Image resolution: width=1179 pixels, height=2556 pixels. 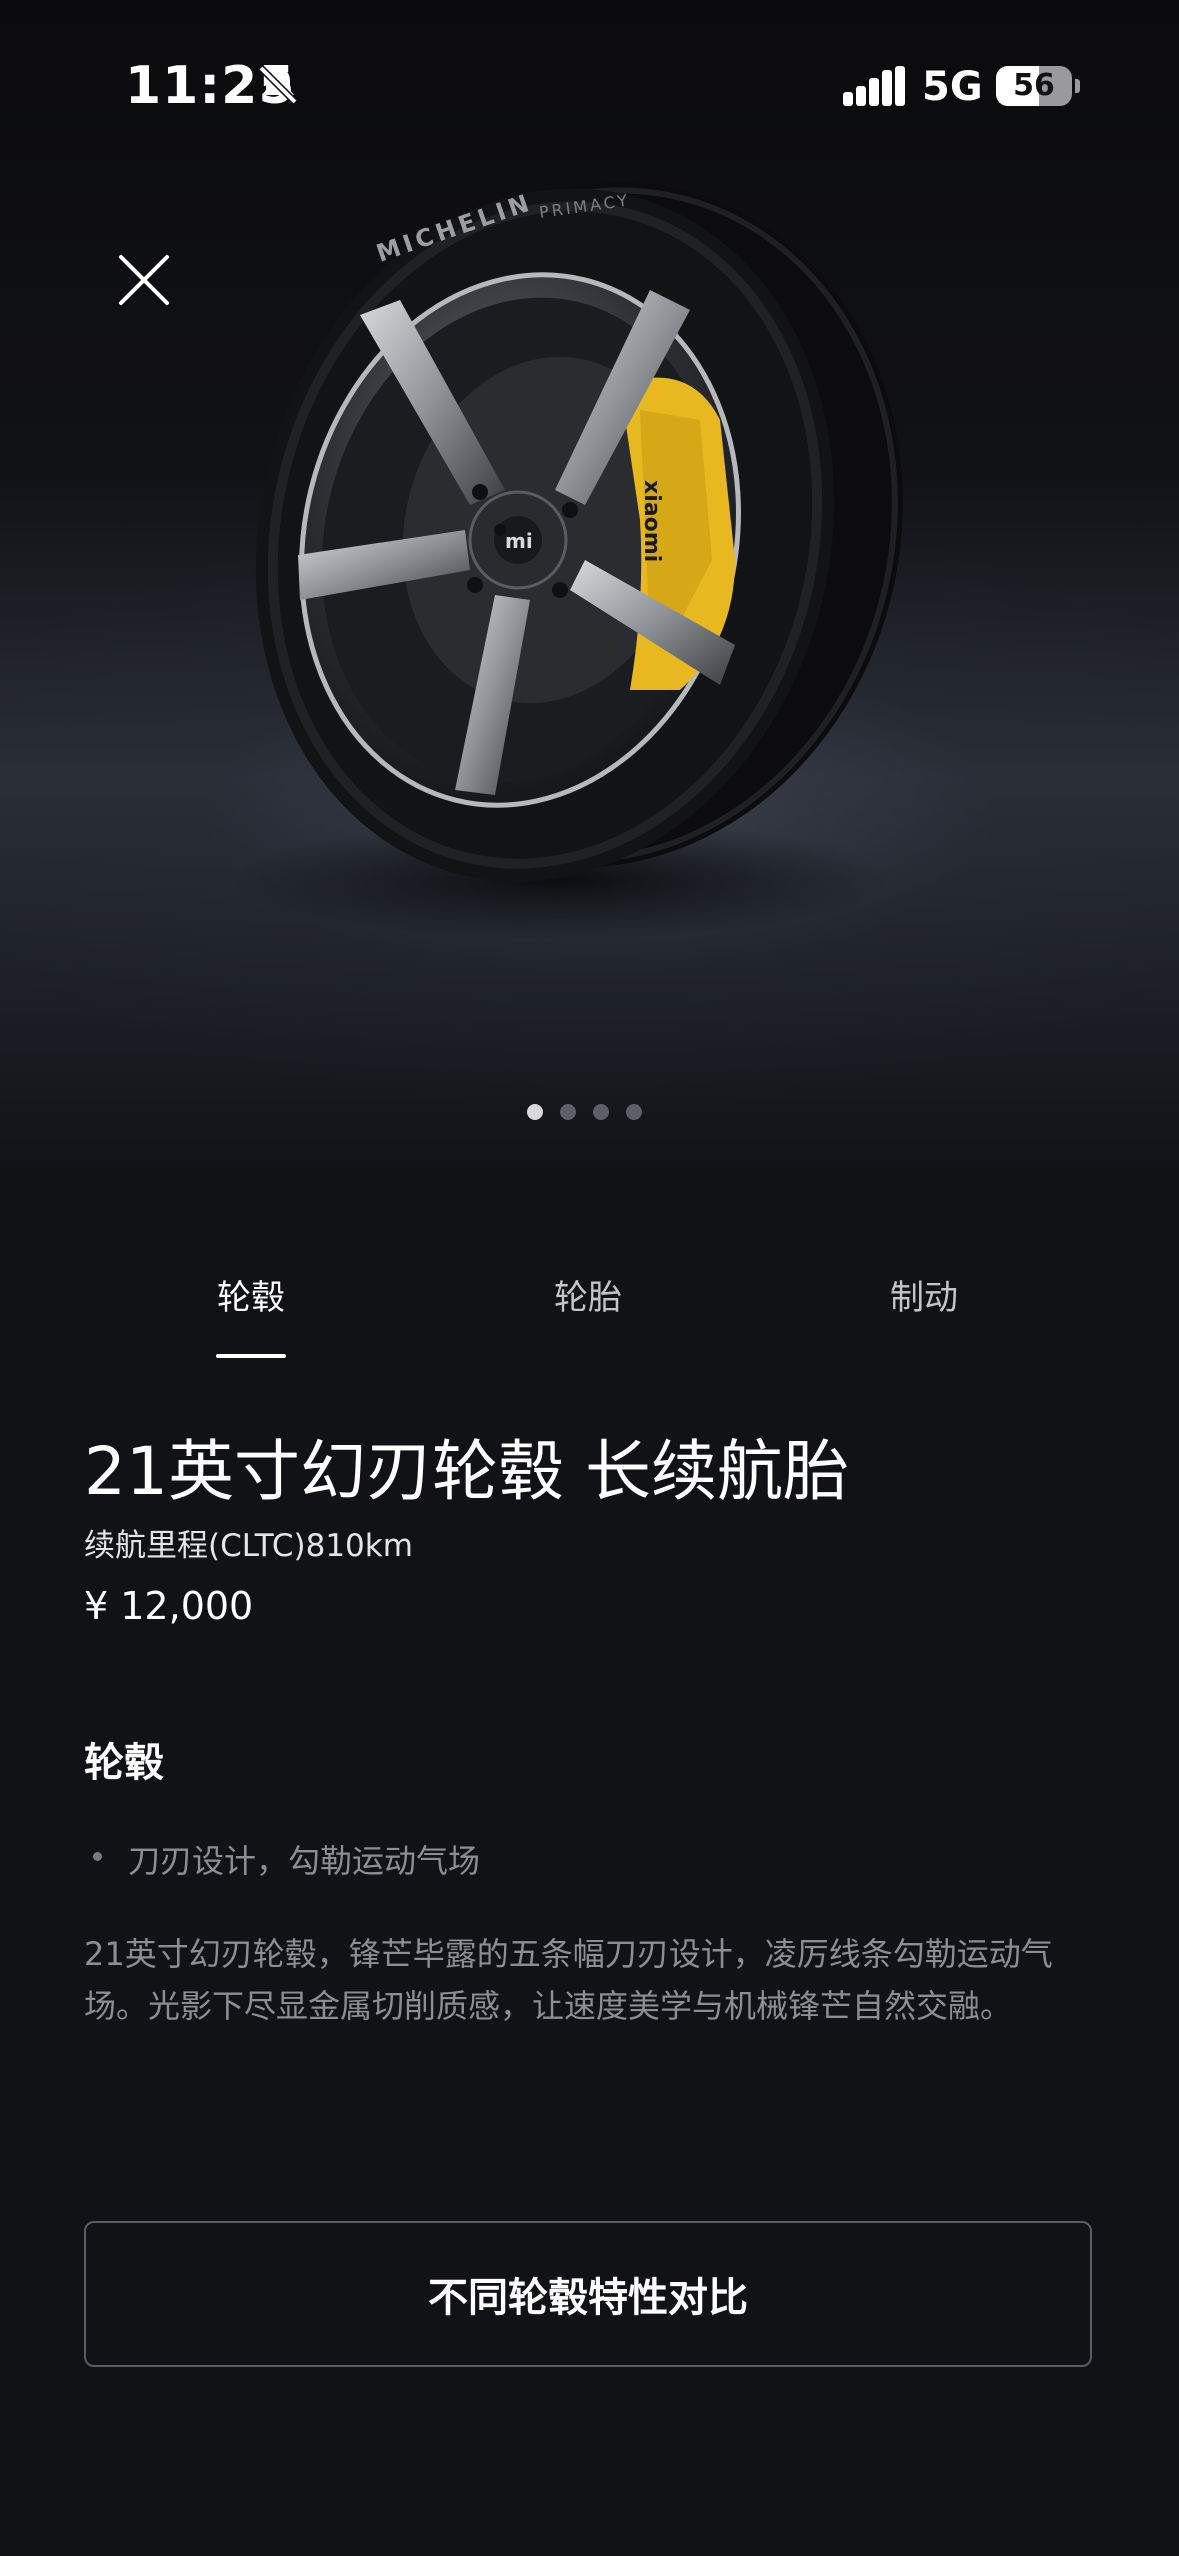 I want to click on tab-bar: 轮毂 轮胎 制动, so click(x=589, y=1315).